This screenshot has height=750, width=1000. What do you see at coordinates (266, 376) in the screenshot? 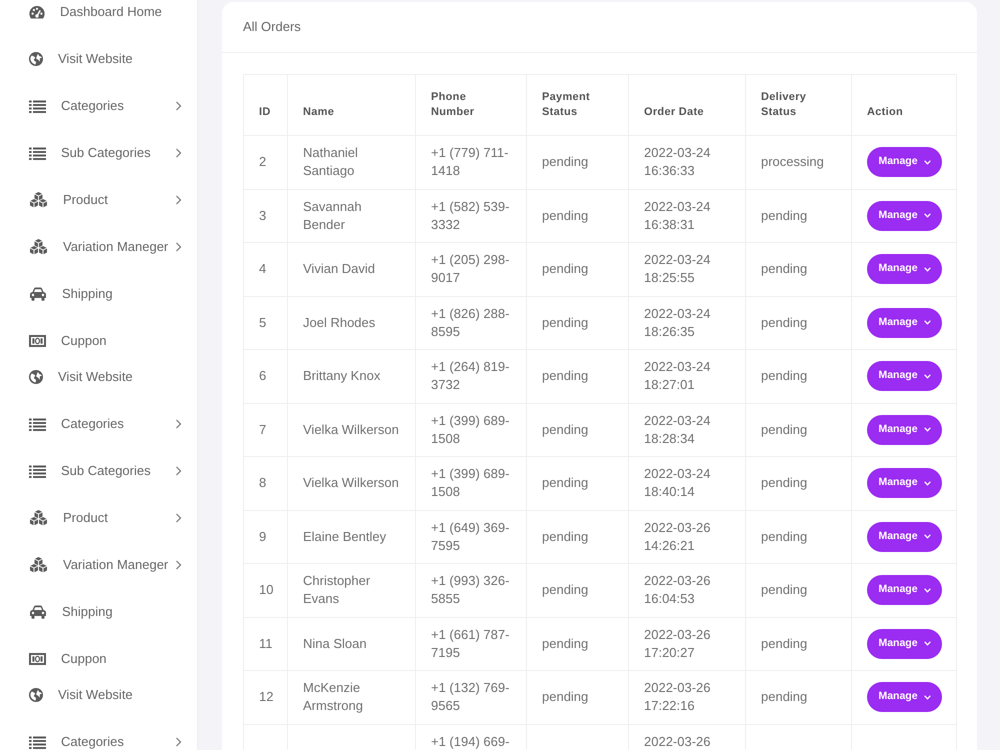
I see `table-cell: 6` at bounding box center [266, 376].